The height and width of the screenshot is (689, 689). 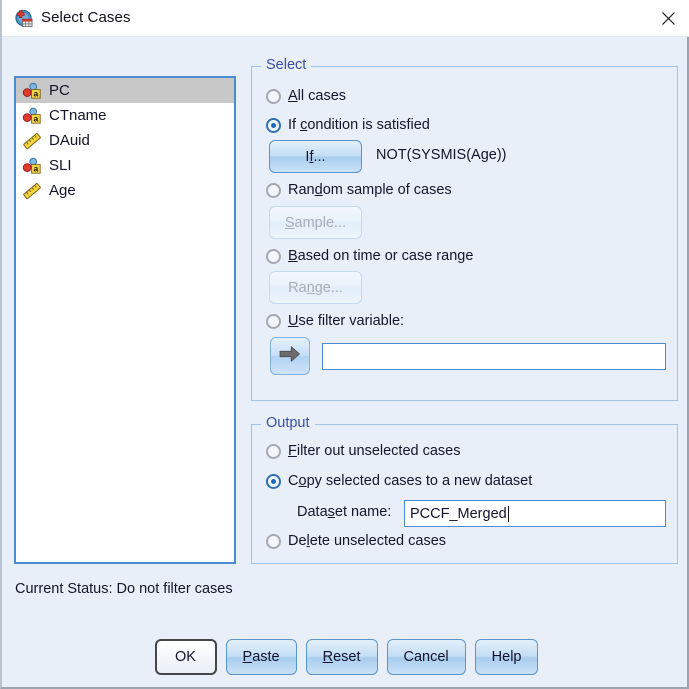 I want to click on ok-button-label: OK, so click(x=185, y=657).